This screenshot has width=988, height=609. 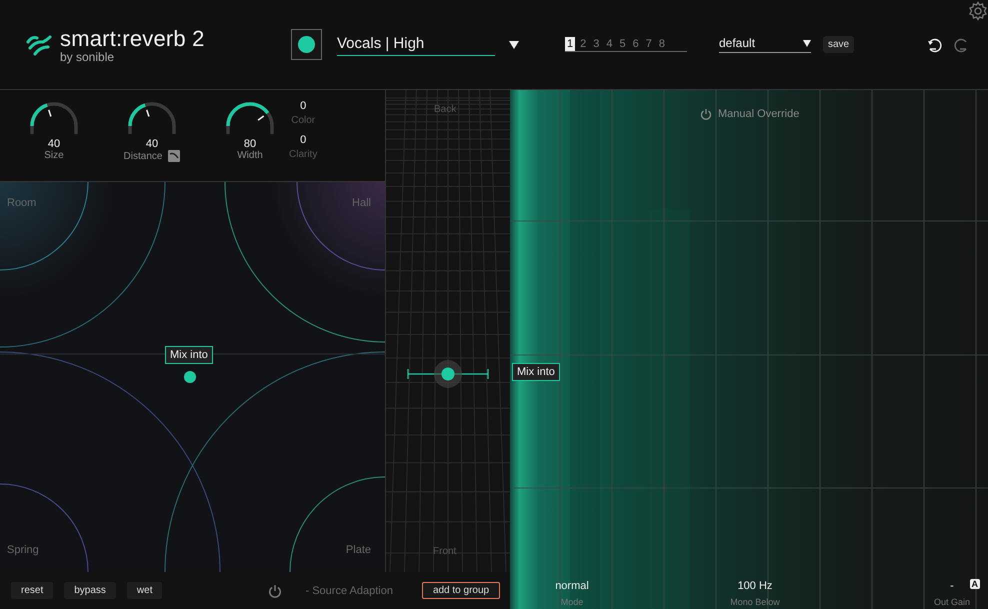 I want to click on color-button, so click(x=306, y=44).